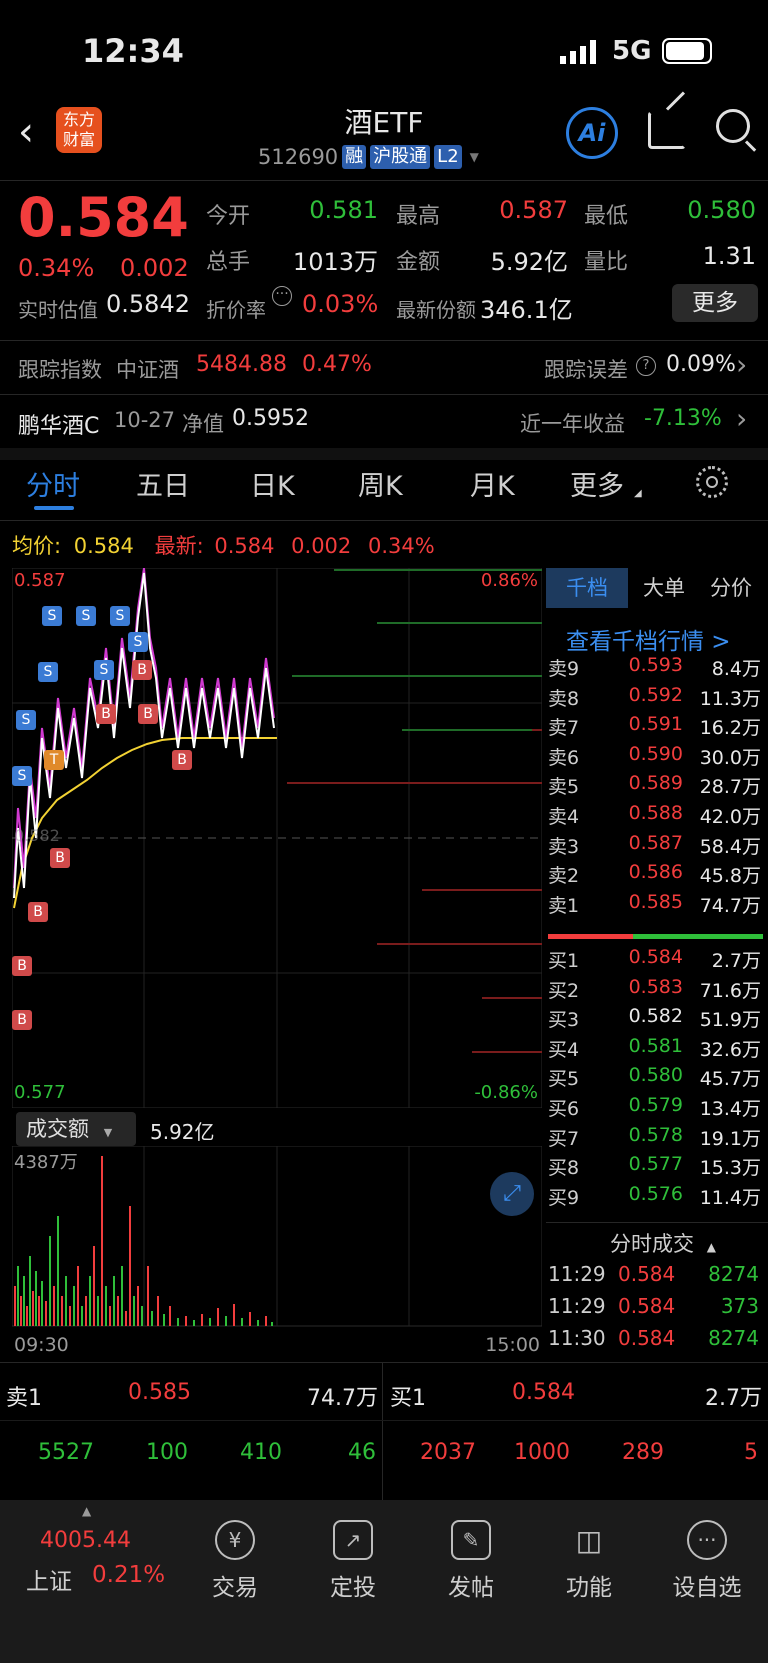 This screenshot has width=768, height=1663. I want to click on expand-icon: ⤢, so click(512, 1194).